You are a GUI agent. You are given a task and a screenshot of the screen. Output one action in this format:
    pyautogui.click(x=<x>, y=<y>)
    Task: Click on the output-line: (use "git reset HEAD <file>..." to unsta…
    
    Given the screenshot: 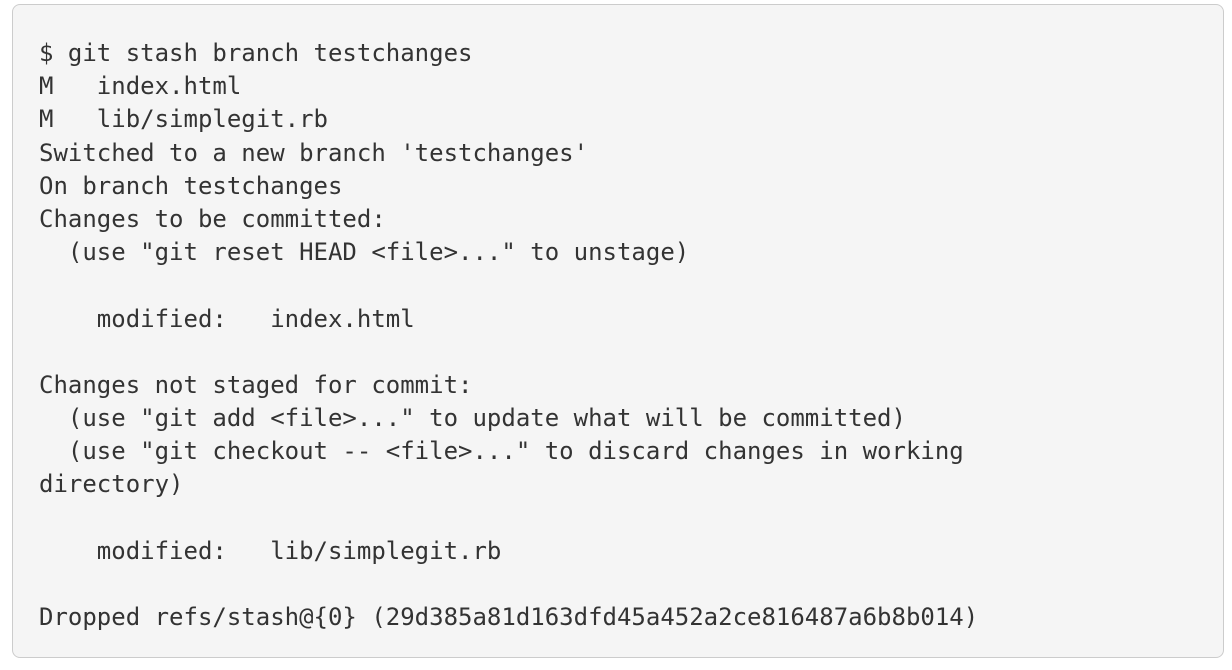 What is the action you would take?
    pyautogui.click(x=364, y=252)
    